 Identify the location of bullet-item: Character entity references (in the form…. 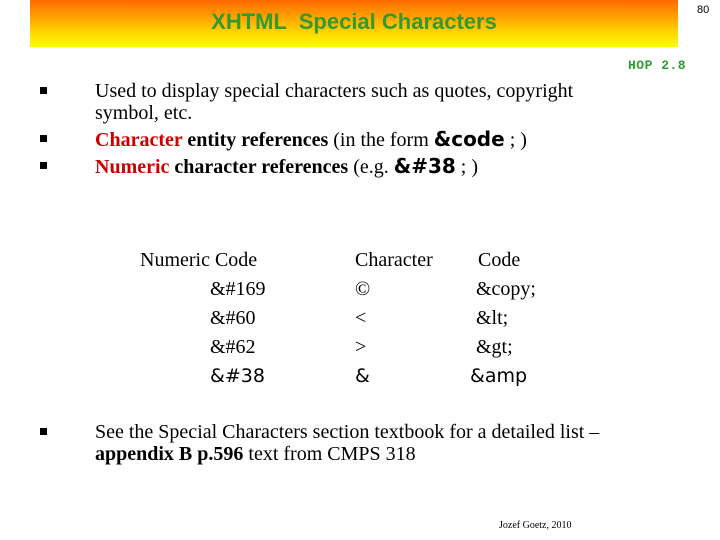
(340, 139).